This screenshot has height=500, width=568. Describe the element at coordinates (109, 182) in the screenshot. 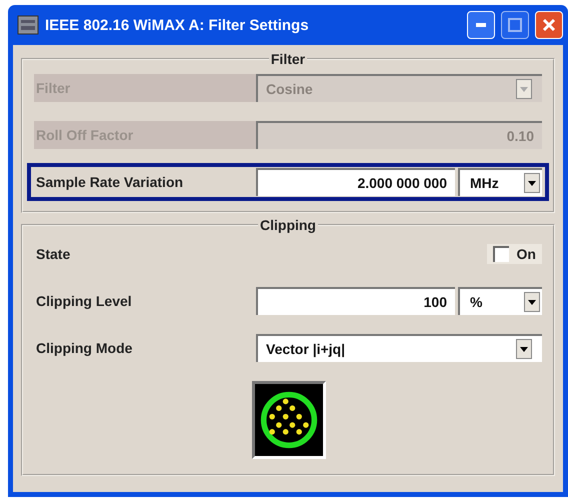

I see `field-label: Sample Rate Variation` at that location.